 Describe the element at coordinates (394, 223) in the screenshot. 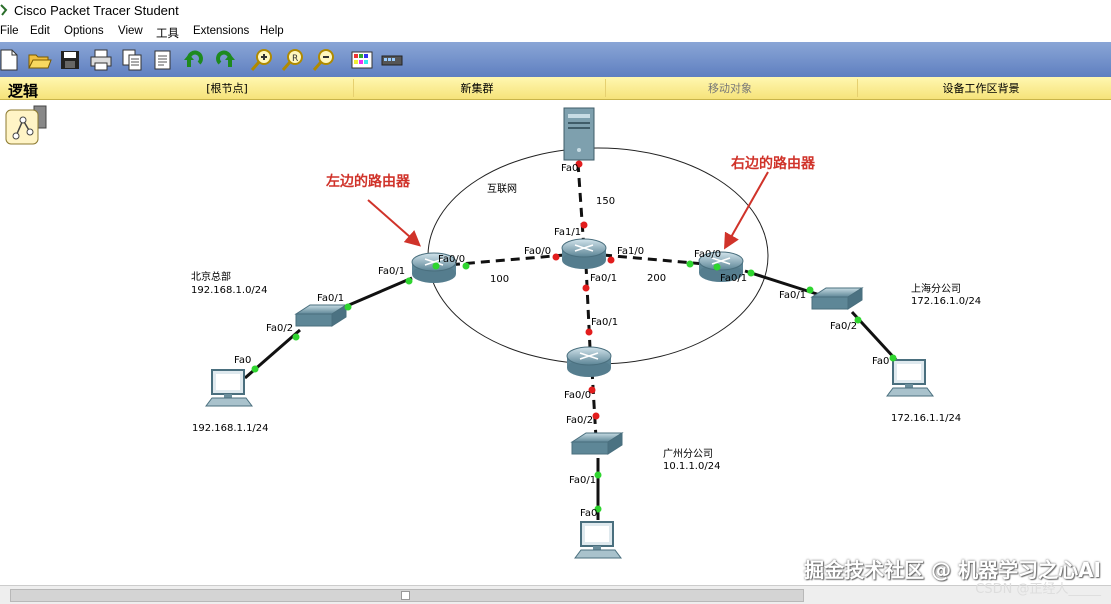

I see `arrow-left-router` at that location.